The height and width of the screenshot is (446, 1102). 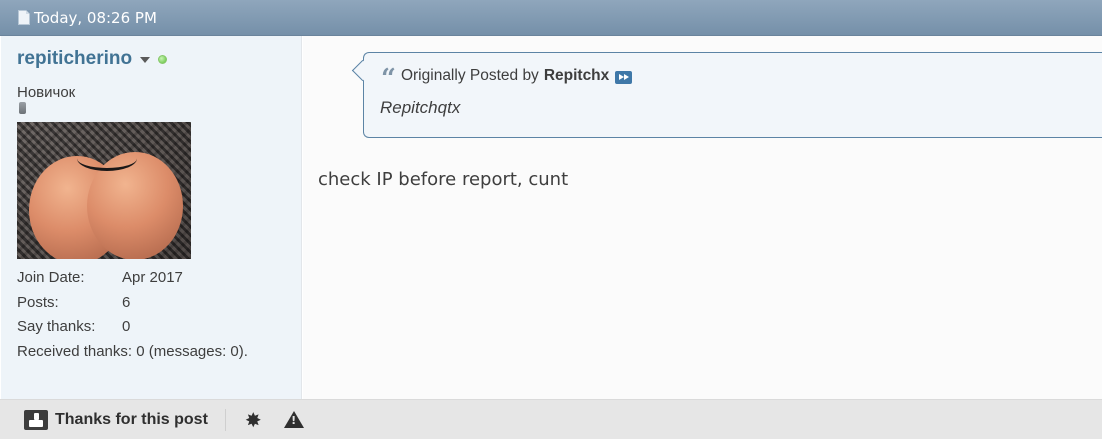 I want to click on stat-value: Apr 2017, so click(x=152, y=277).